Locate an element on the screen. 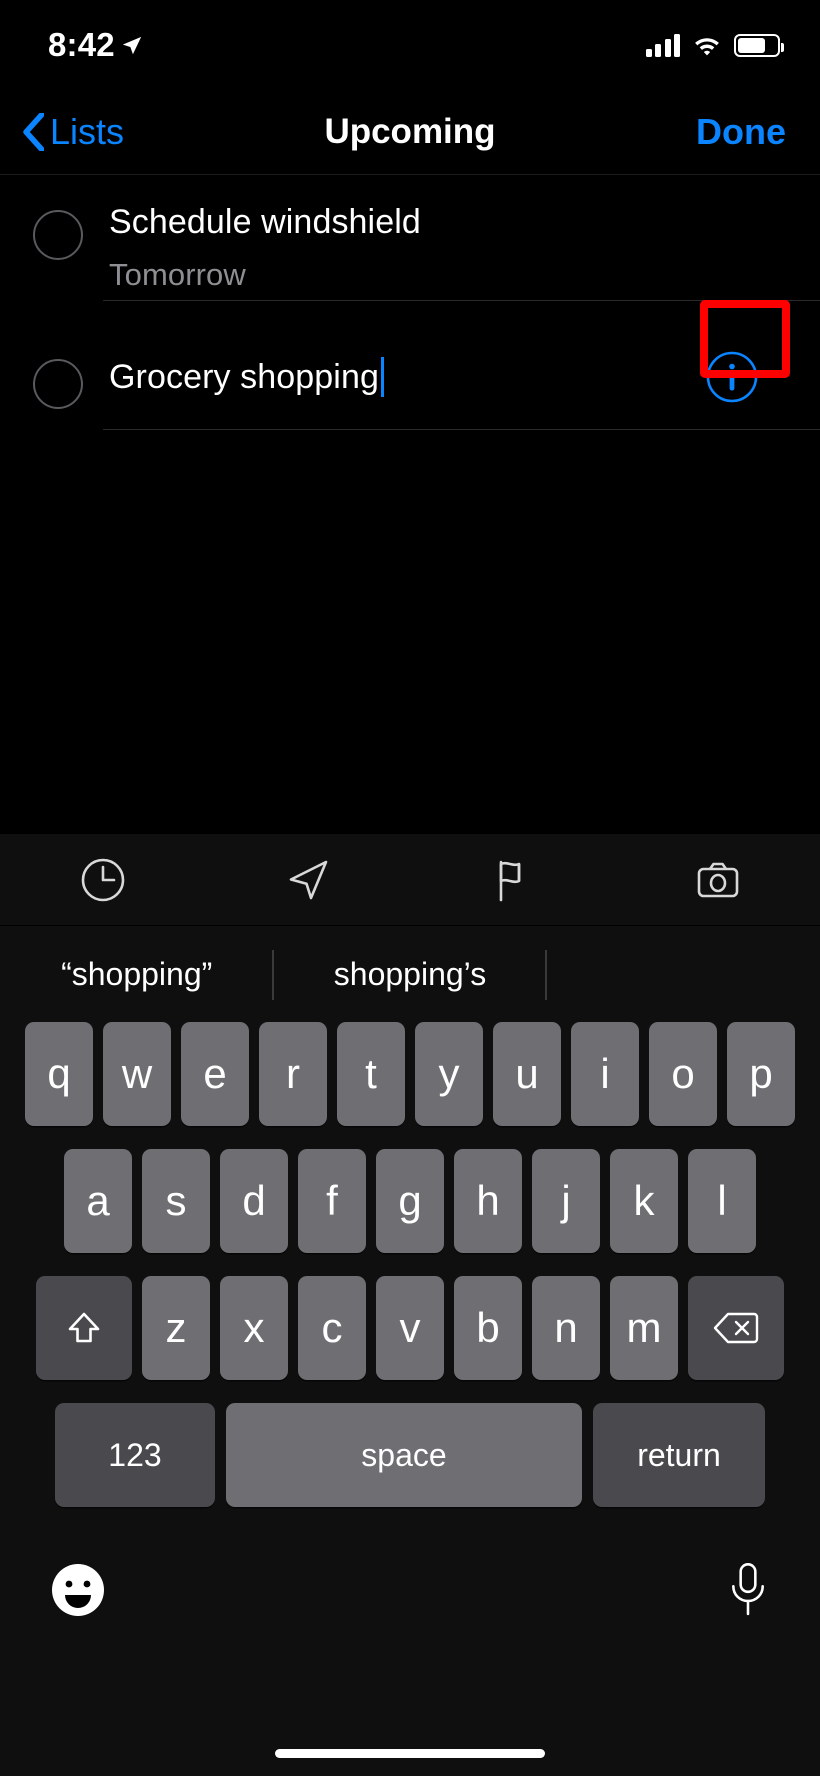 The height and width of the screenshot is (1776, 820). status-bar-left: 8:42 is located at coordinates (95, 45).